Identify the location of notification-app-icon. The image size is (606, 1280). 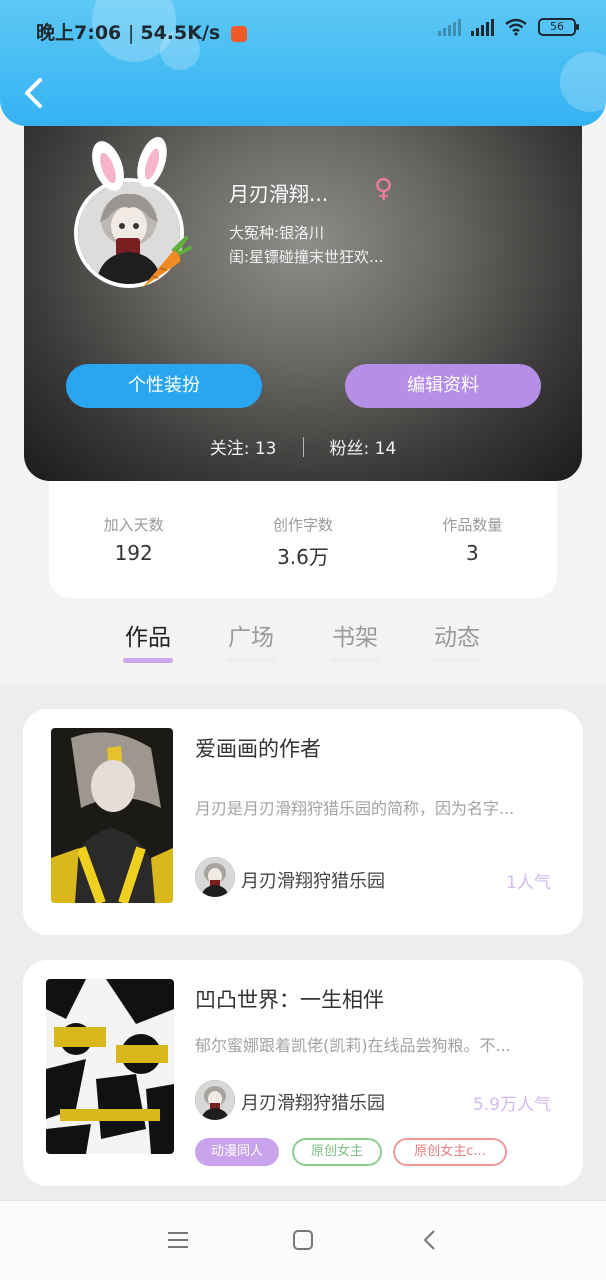
(238, 33).